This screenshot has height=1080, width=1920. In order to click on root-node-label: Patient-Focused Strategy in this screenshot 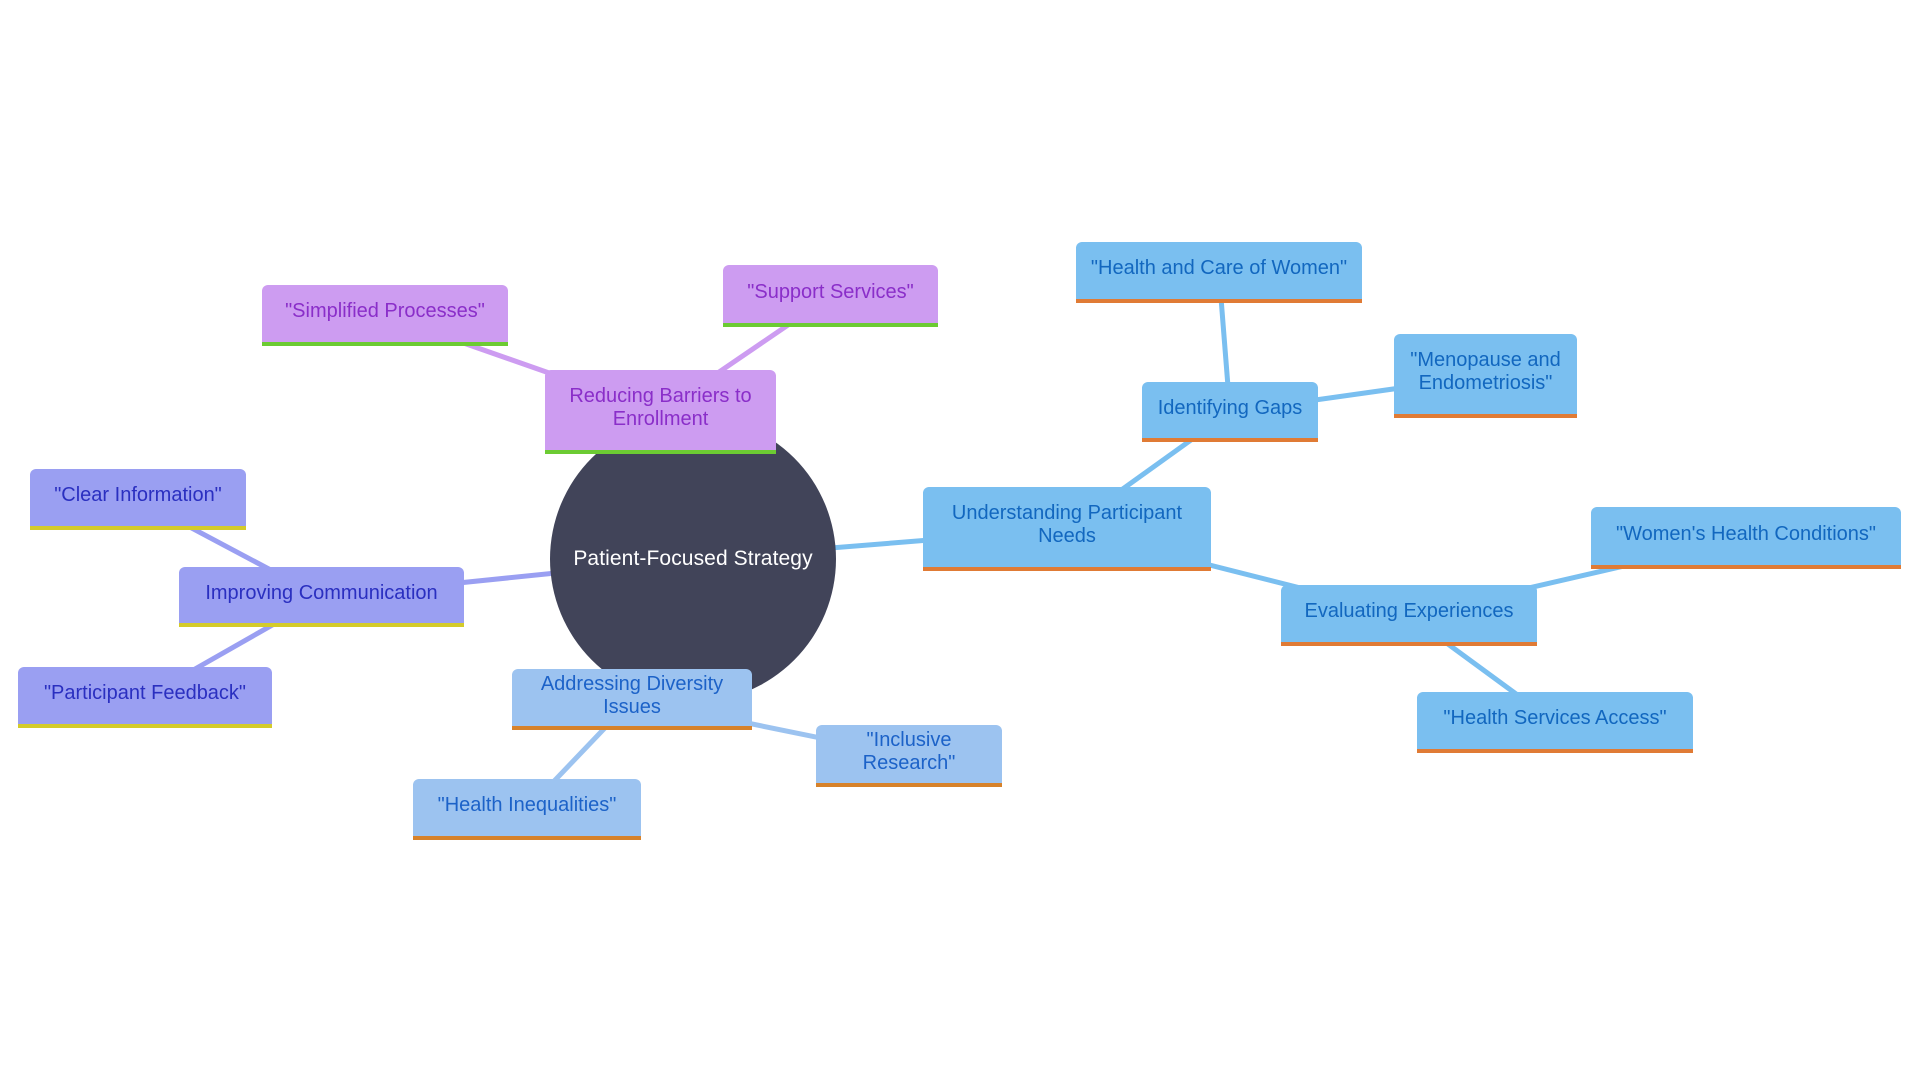, I will do `click(693, 558)`.